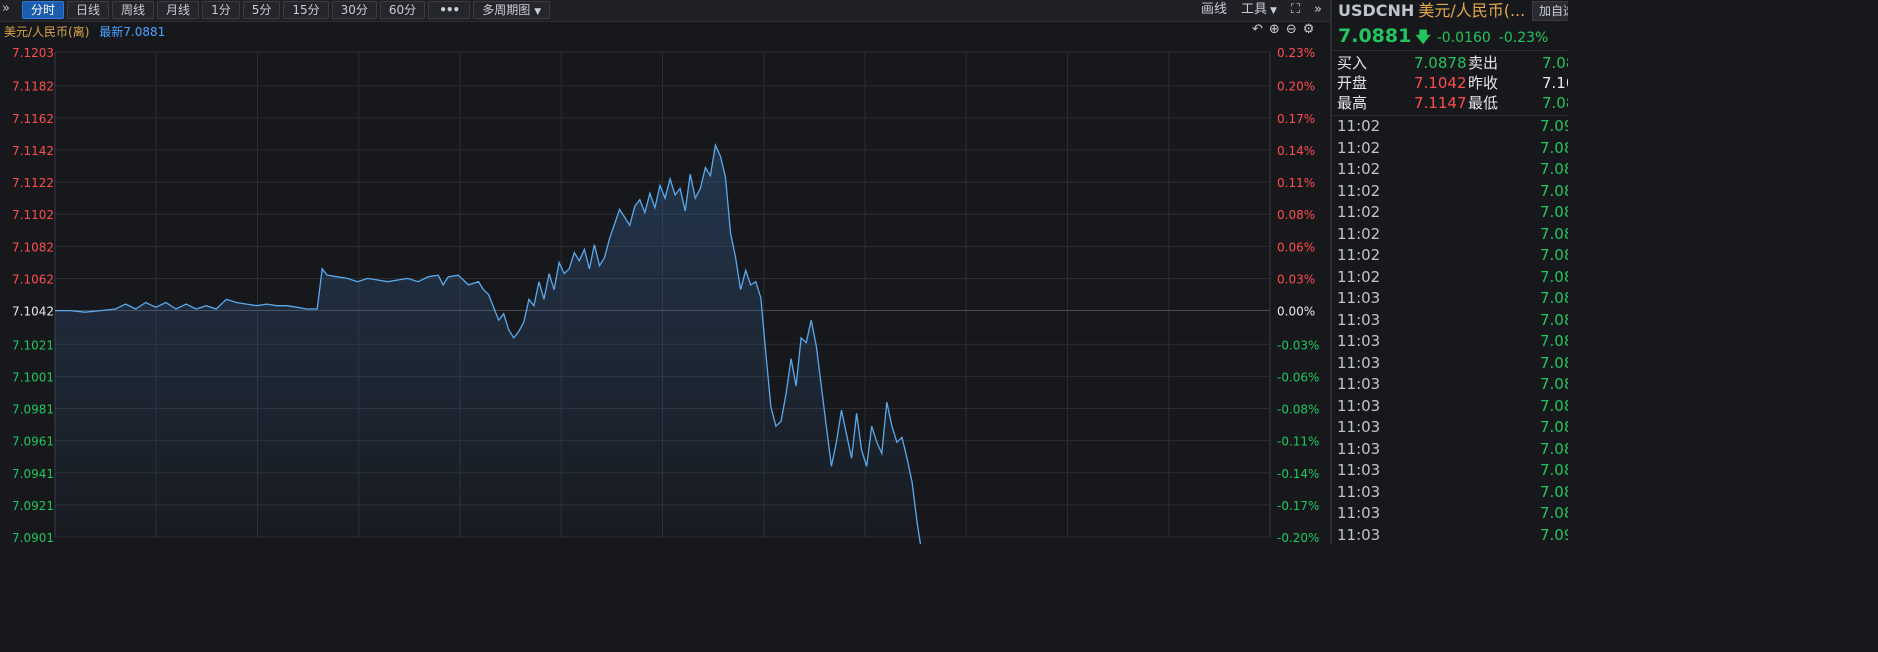 The image size is (1878, 652). Describe the element at coordinates (178, 10) in the screenshot. I see `period-tab-3: 月线` at that location.